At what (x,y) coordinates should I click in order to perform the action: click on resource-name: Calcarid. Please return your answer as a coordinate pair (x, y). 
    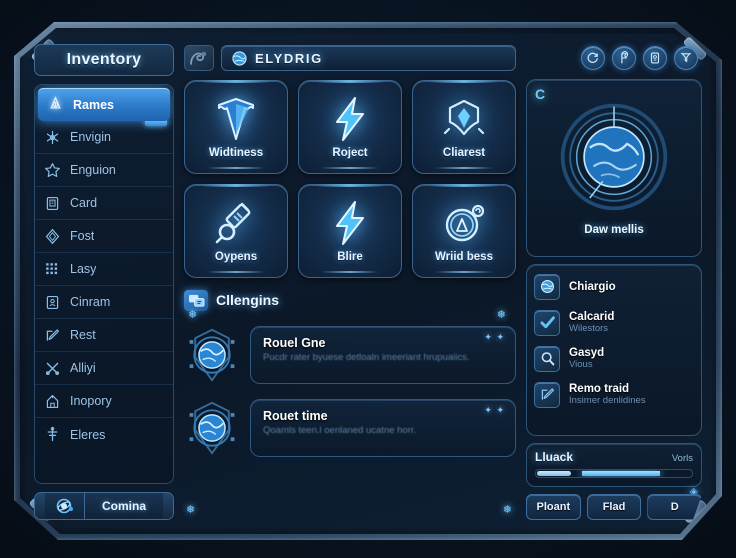
    Looking at the image, I should click on (592, 317).